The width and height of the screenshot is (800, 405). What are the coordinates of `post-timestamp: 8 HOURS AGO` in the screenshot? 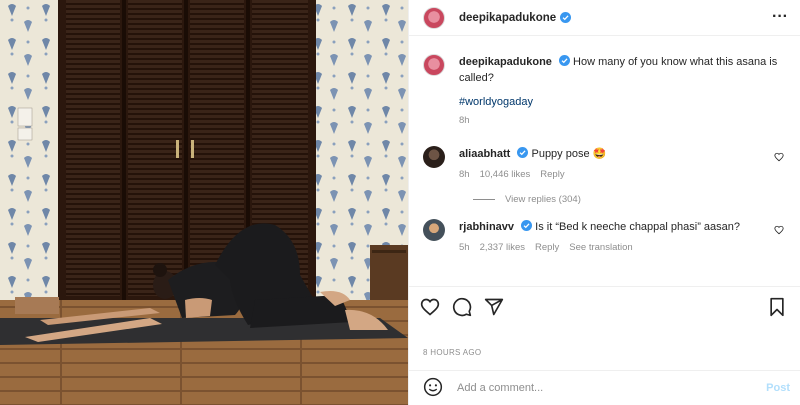 It's located at (452, 352).